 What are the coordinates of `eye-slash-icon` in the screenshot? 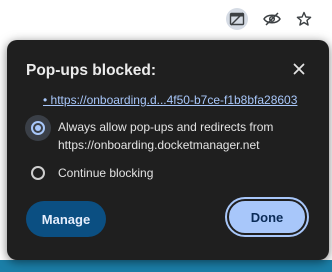 It's located at (272, 19).